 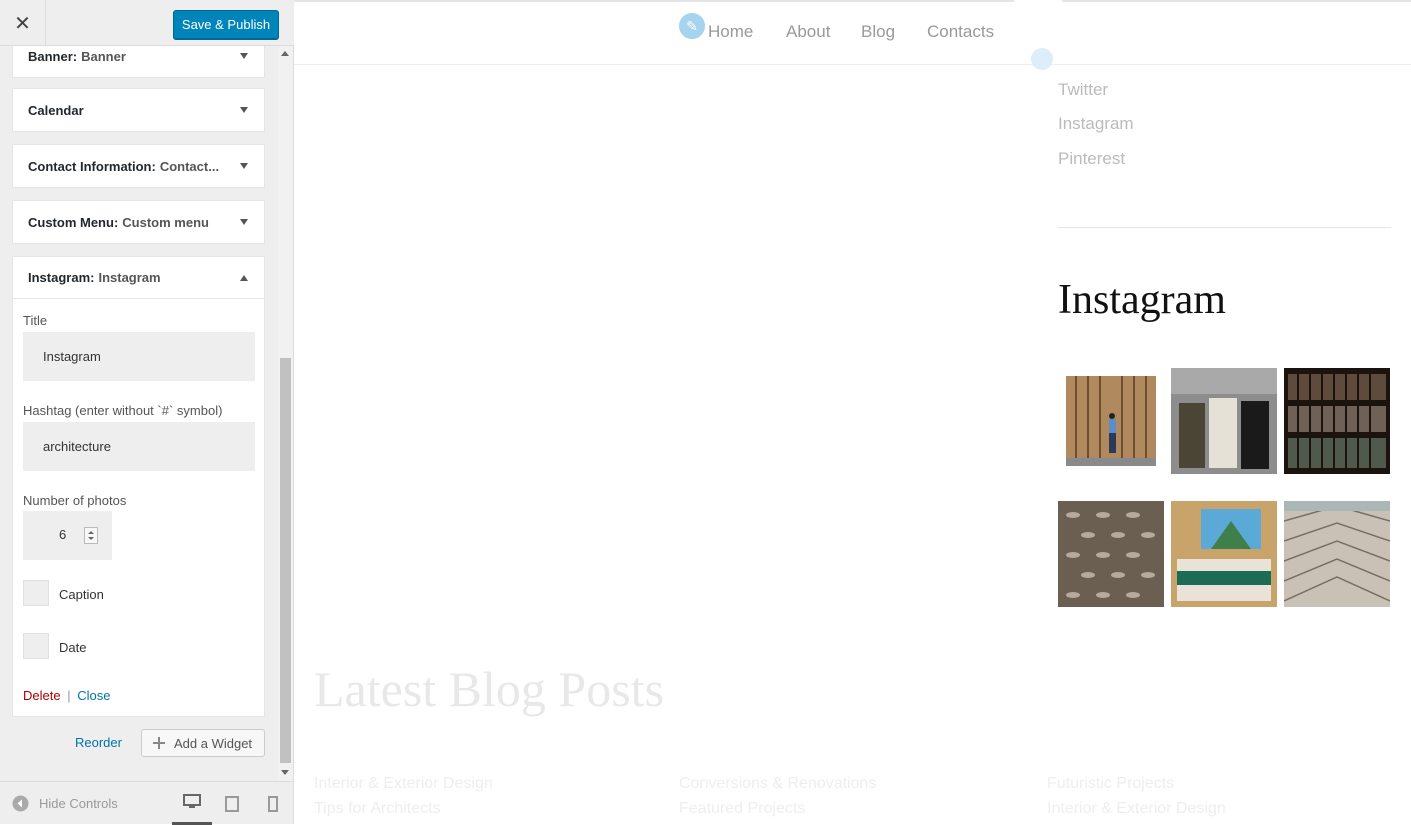 What do you see at coordinates (61, 277) in the screenshot?
I see `widget-title: Instagram:` at bounding box center [61, 277].